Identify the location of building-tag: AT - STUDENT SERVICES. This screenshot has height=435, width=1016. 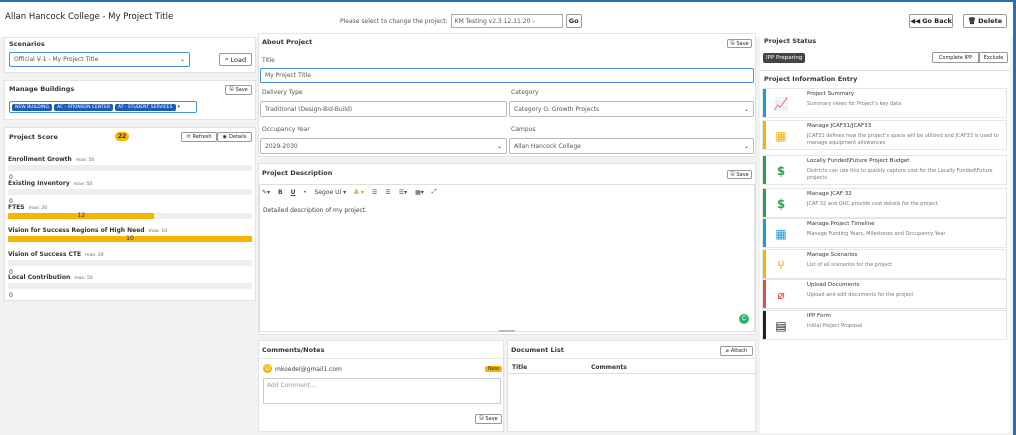
(145, 107).